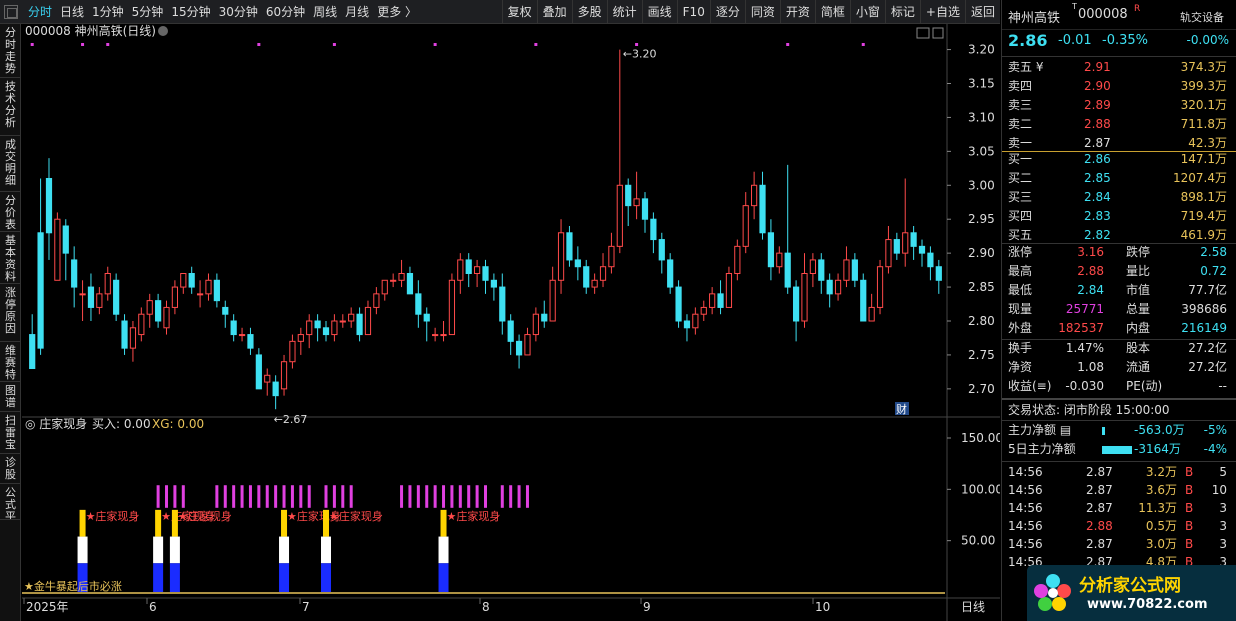 The height and width of the screenshot is (621, 1236). What do you see at coordinates (624, 12) in the screenshot?
I see `tool-button-3: 统计` at bounding box center [624, 12].